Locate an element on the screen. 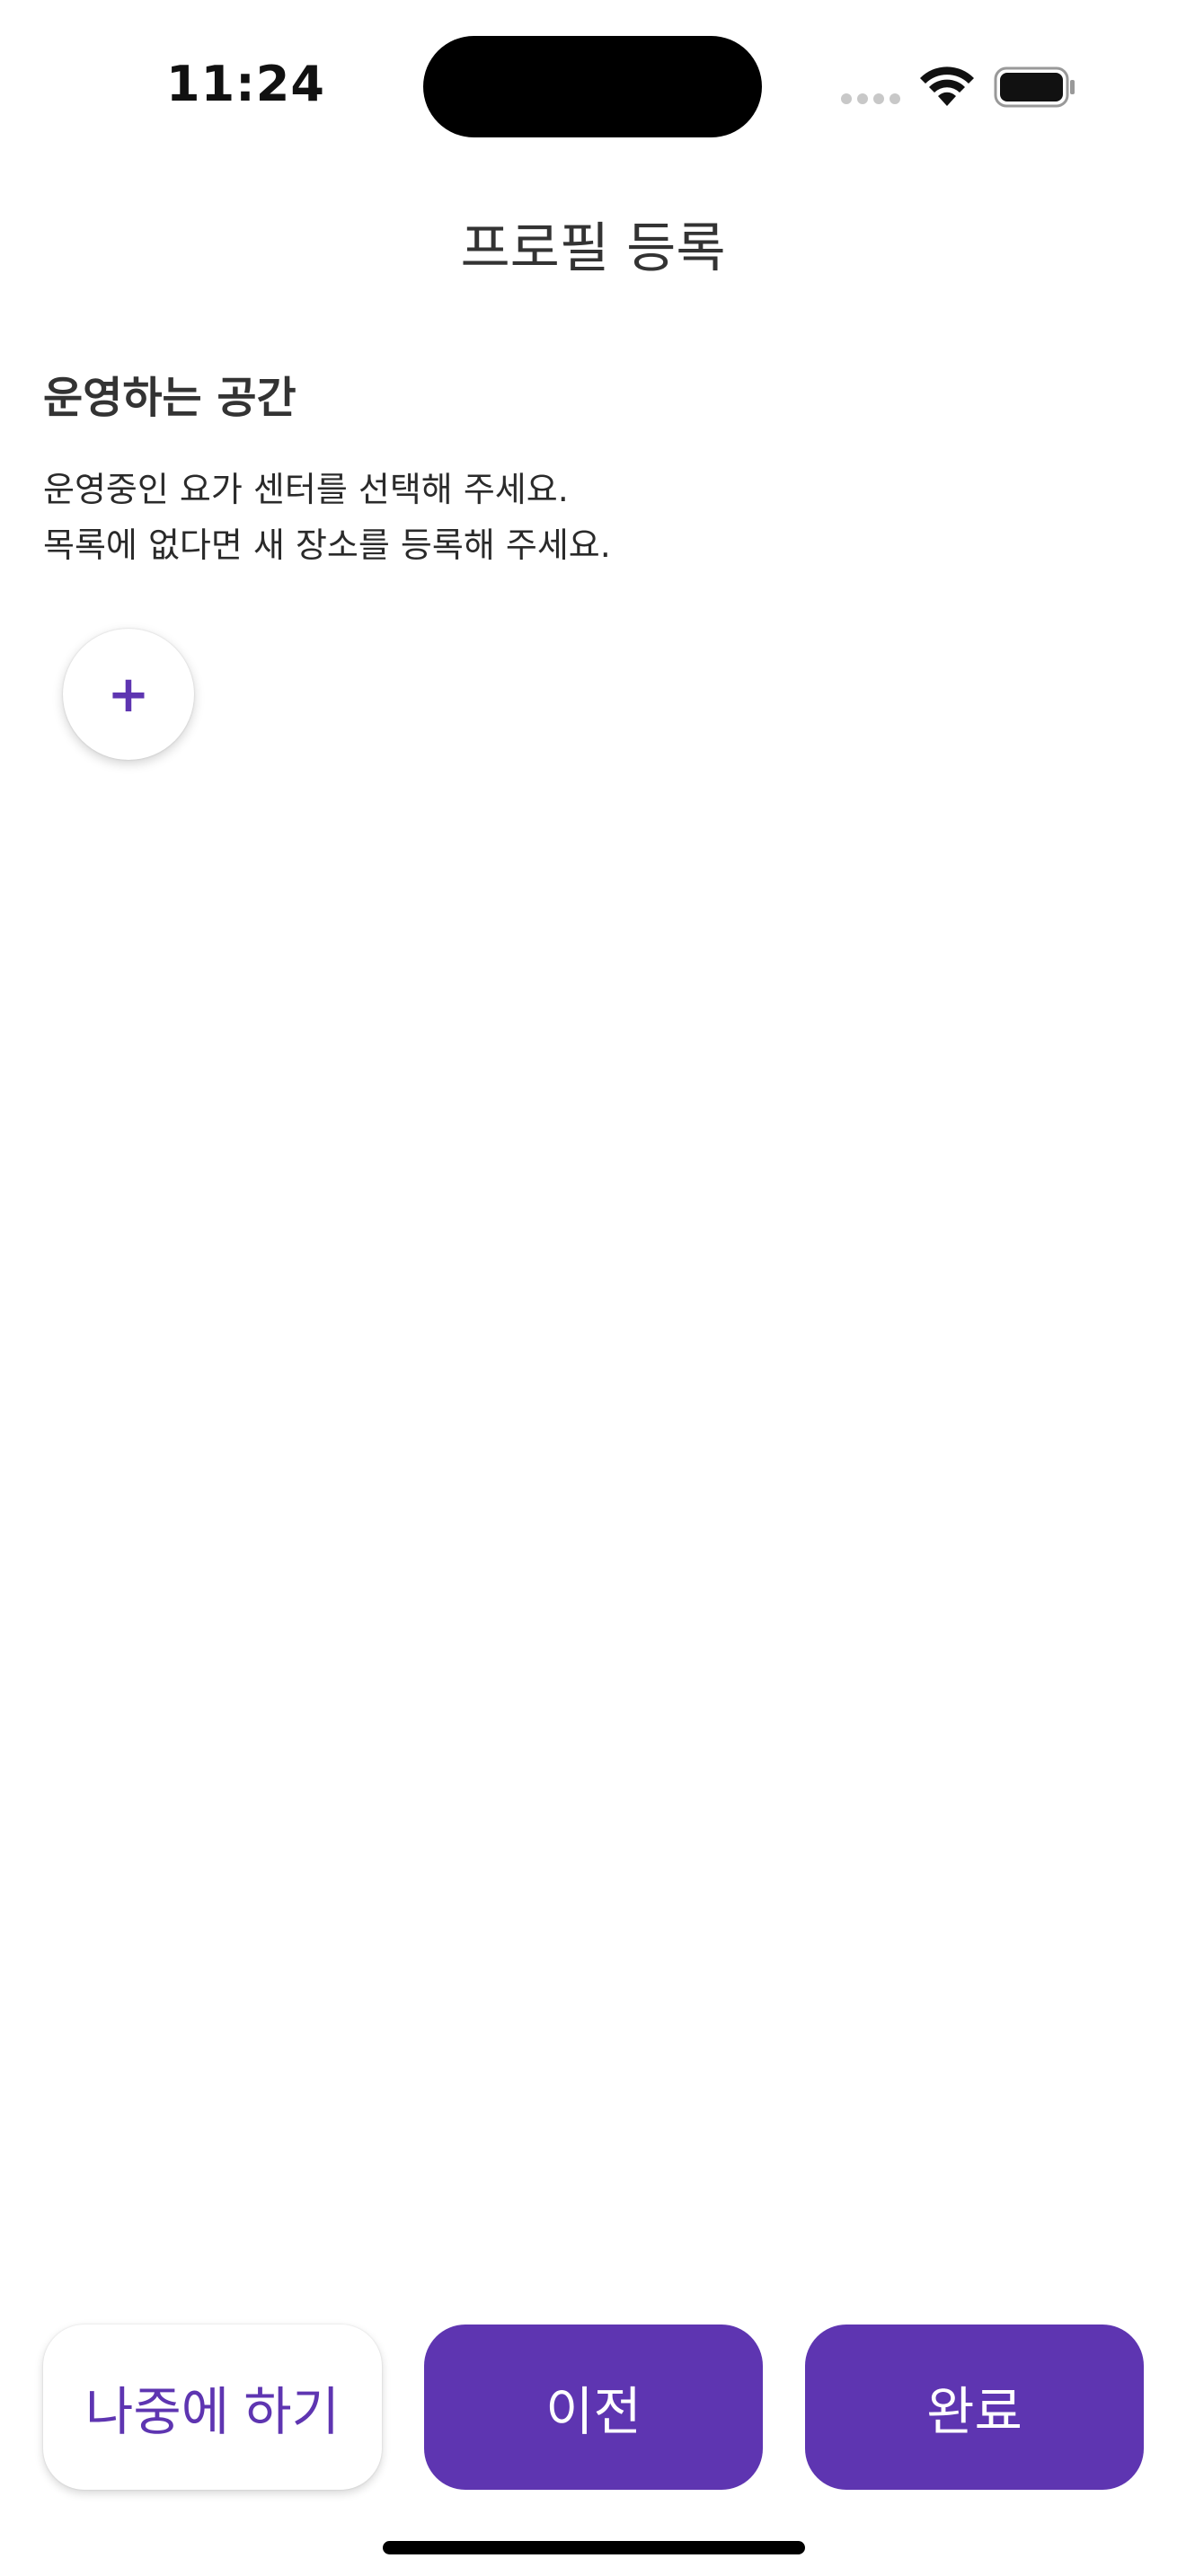 This screenshot has height=2576, width=1186. battery-icon is located at coordinates (1034, 87).